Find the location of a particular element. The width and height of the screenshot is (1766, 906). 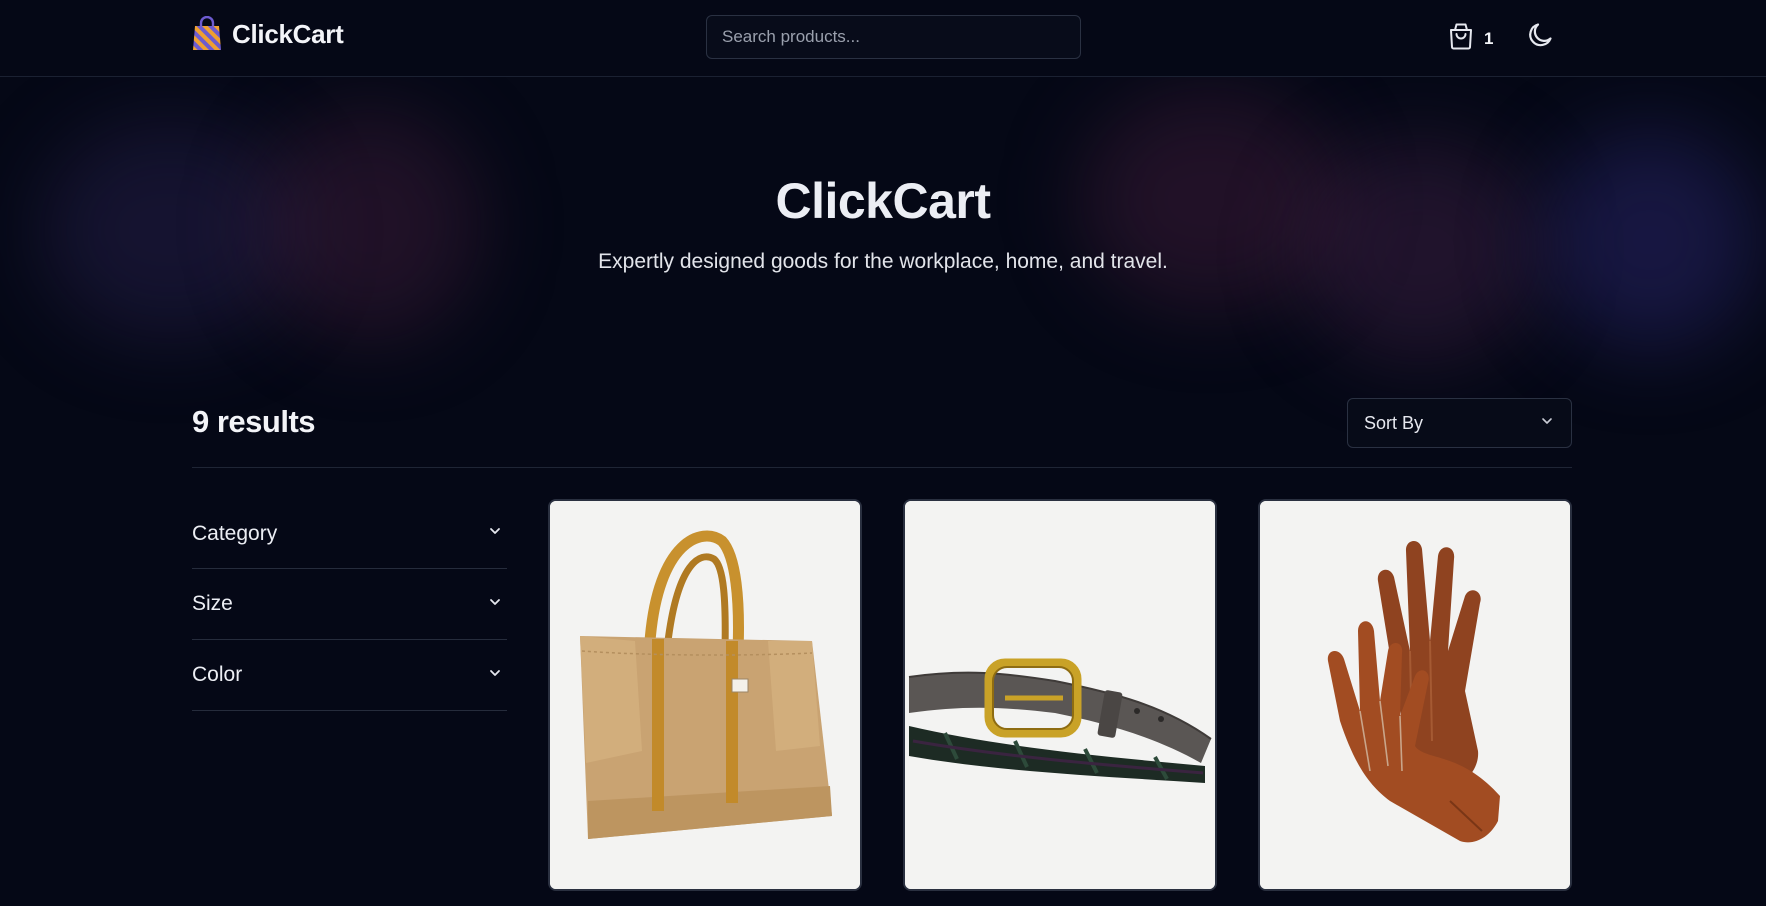

filter-label: Size is located at coordinates (212, 603).